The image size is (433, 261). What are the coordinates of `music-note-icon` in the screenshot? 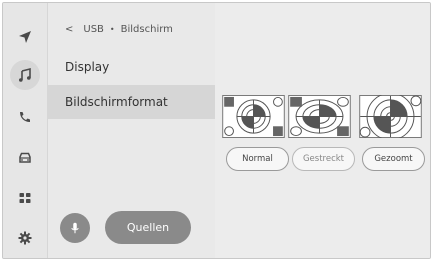 It's located at (25, 74).